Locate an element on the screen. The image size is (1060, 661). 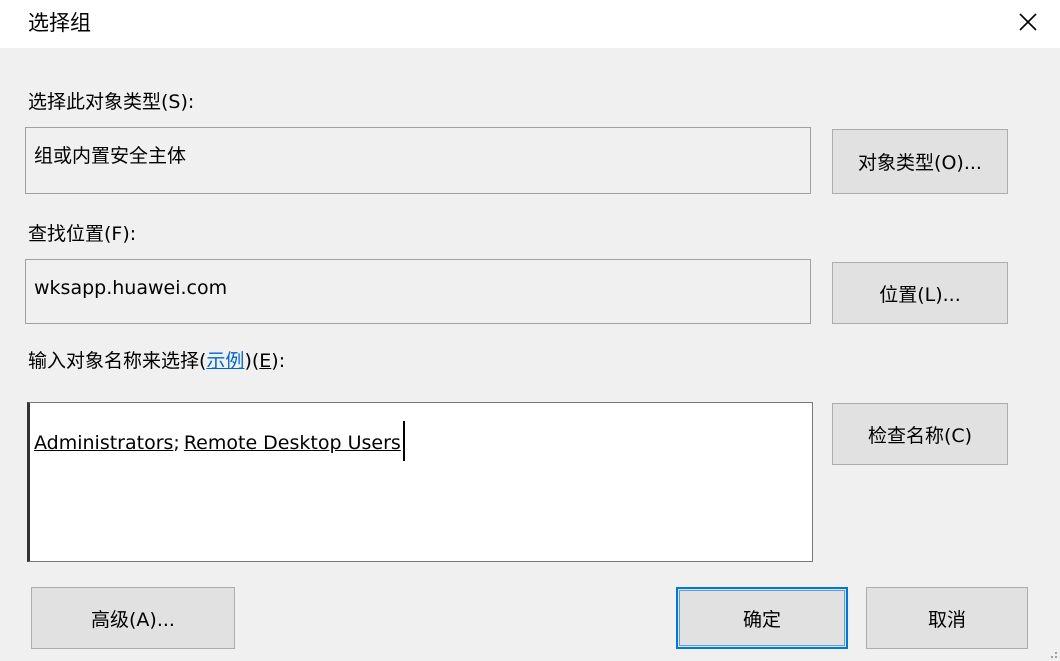
object-type-value: 组或内置安全主体 is located at coordinates (110, 156).